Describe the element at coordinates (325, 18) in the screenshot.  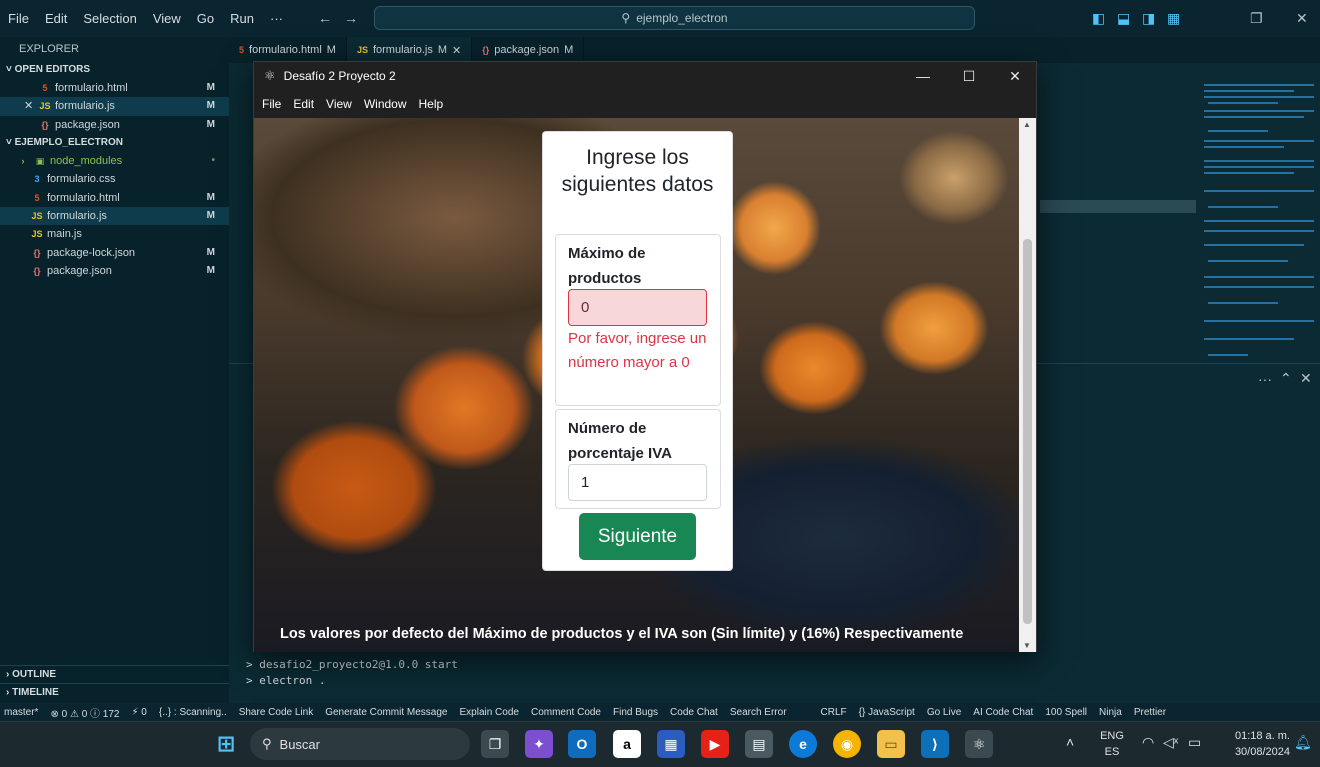
I see `back-arrow-icon: ←` at that location.